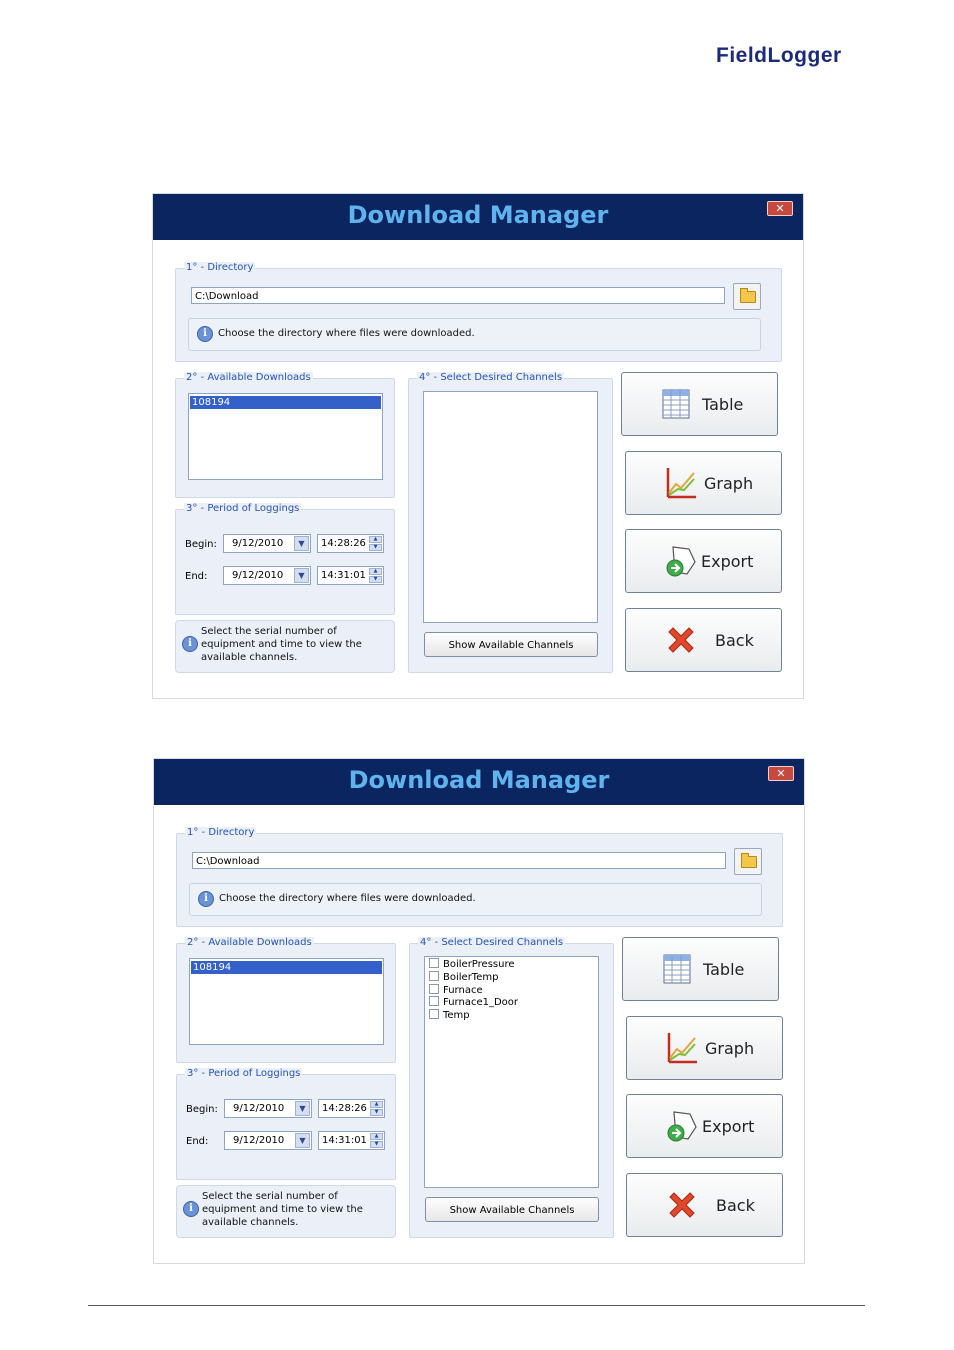  I want to click on window-title: Download Manager, so click(478, 215).